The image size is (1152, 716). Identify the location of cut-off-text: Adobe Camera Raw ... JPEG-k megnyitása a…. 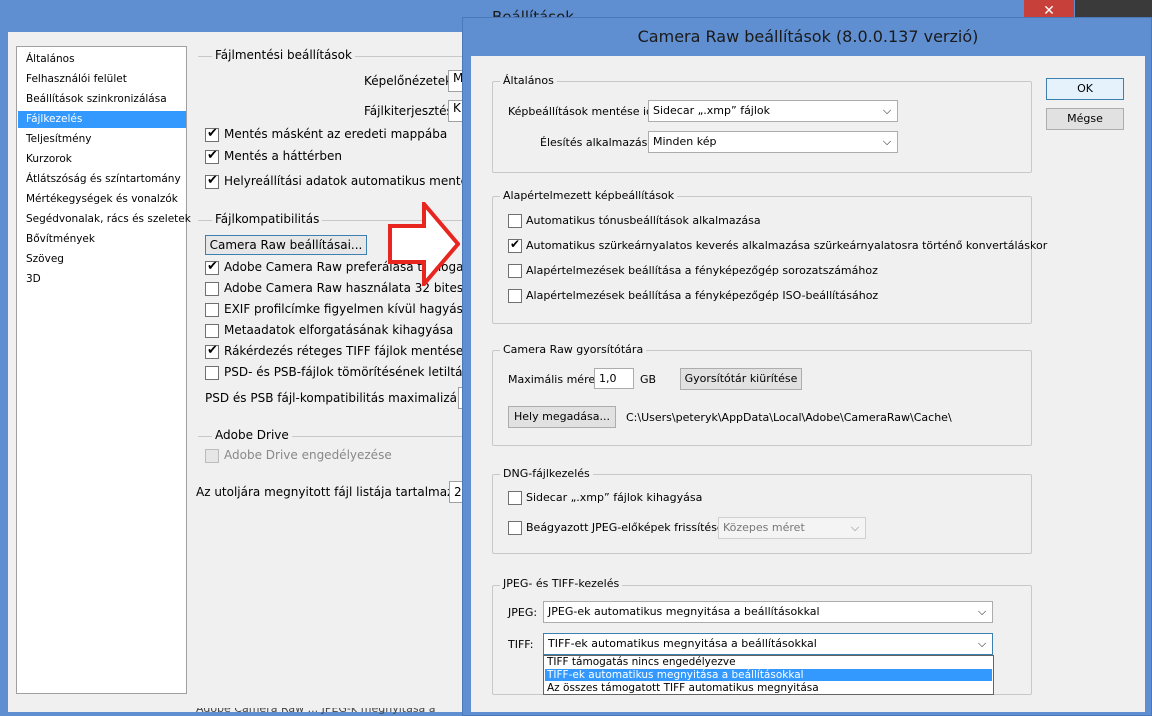
(316, 712).